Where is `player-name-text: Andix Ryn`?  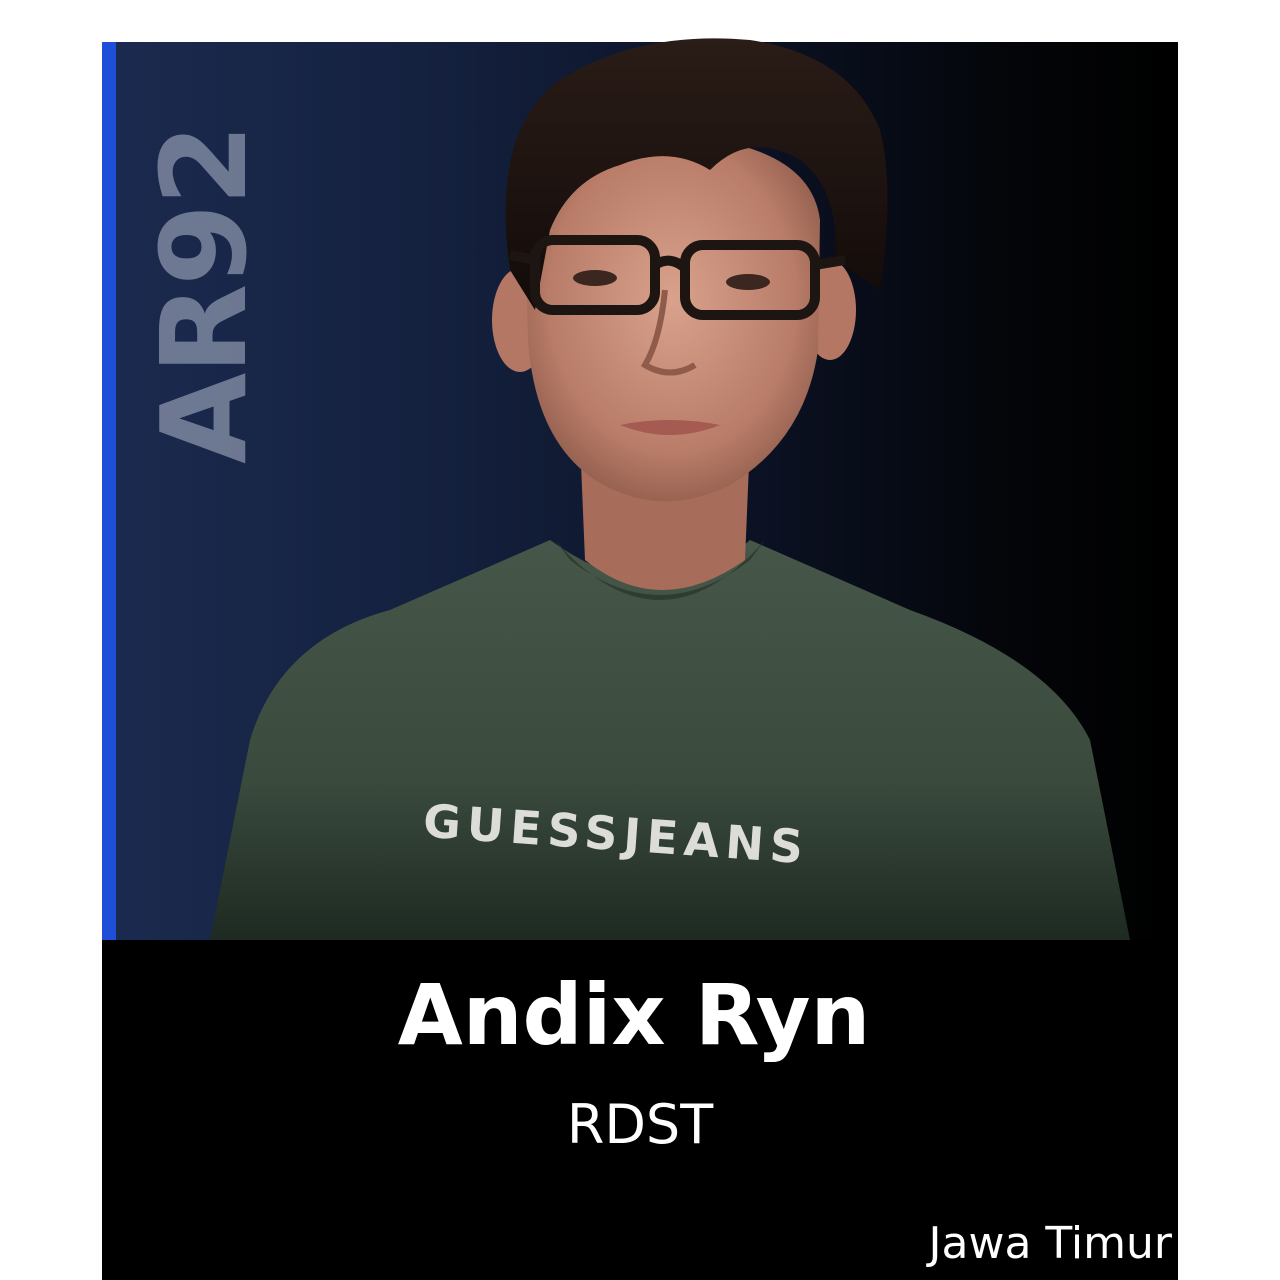 player-name-text: Andix Ryn is located at coordinates (634, 1015).